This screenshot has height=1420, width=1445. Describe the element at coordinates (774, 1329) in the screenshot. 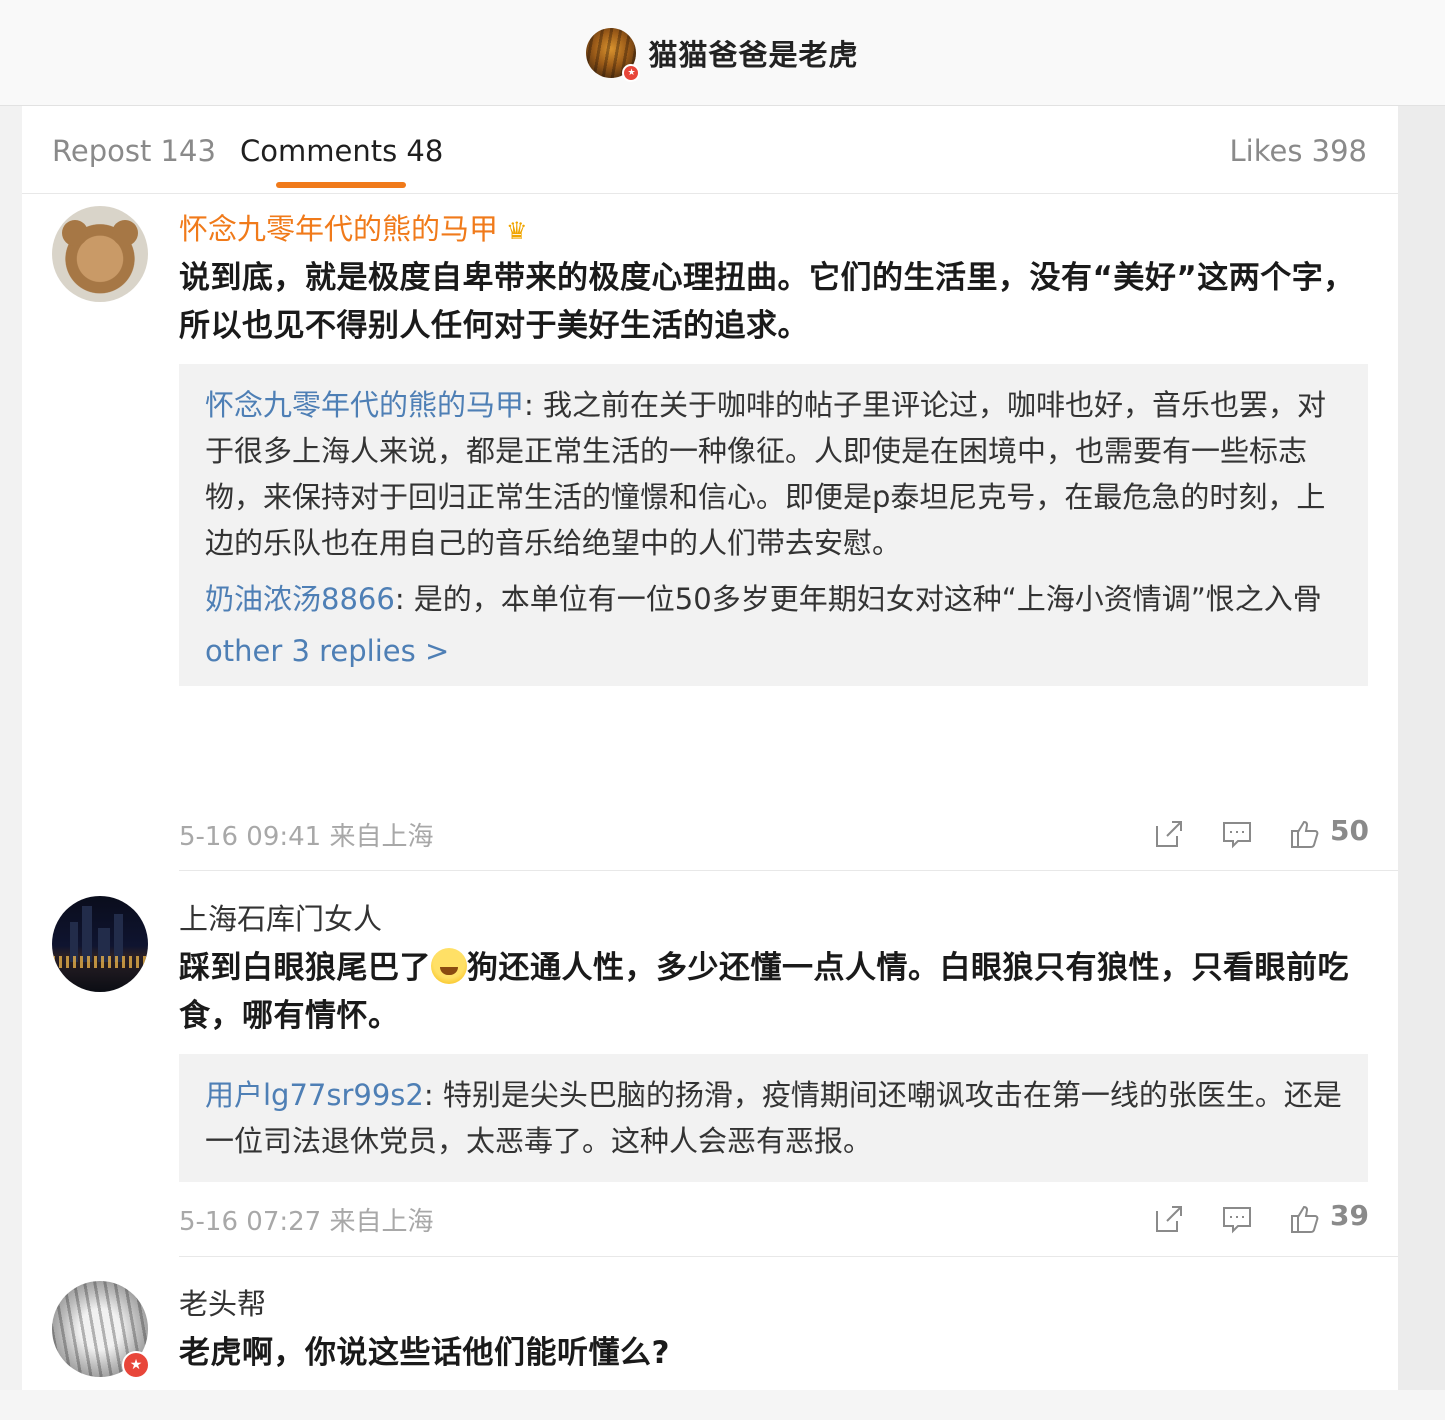

I see `comment-body: 老头帮 老虎啊，你说这些话他们能听懂么?` at that location.